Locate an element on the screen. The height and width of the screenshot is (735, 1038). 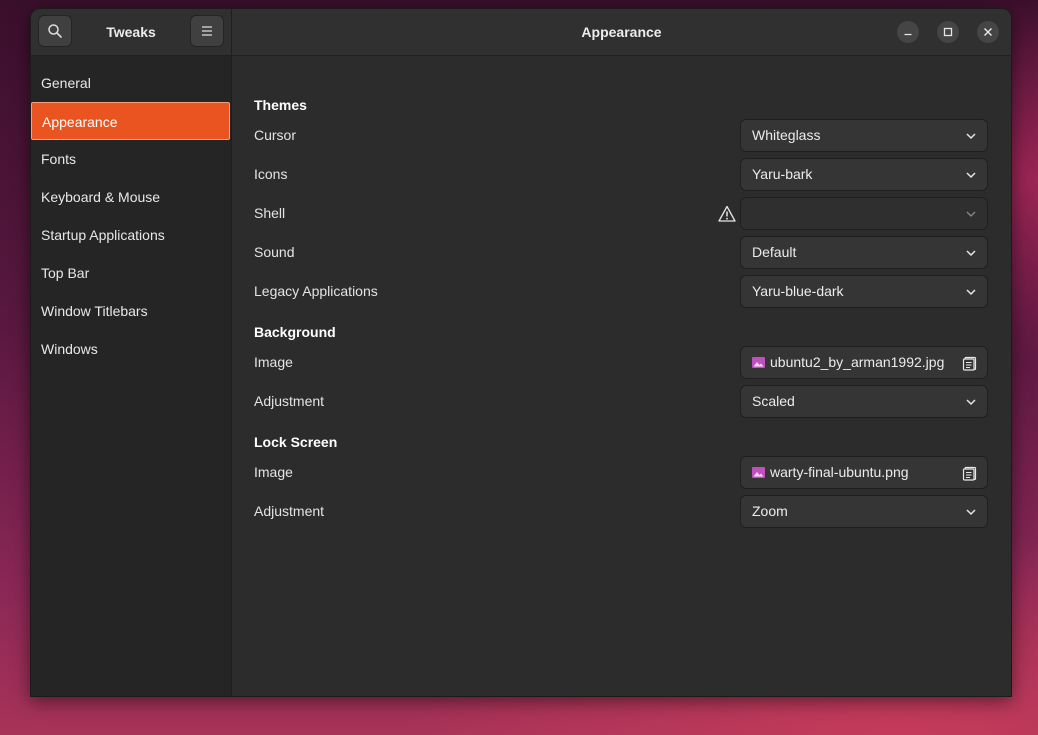
page-title: Appearance is located at coordinates (621, 32).